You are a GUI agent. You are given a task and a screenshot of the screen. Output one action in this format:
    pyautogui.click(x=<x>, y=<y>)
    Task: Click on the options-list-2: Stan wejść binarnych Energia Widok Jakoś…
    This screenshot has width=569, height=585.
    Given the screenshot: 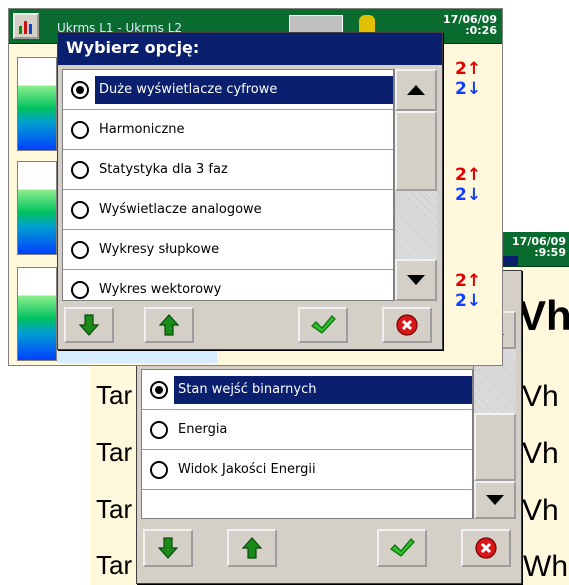 What is the action you would take?
    pyautogui.click(x=307, y=444)
    